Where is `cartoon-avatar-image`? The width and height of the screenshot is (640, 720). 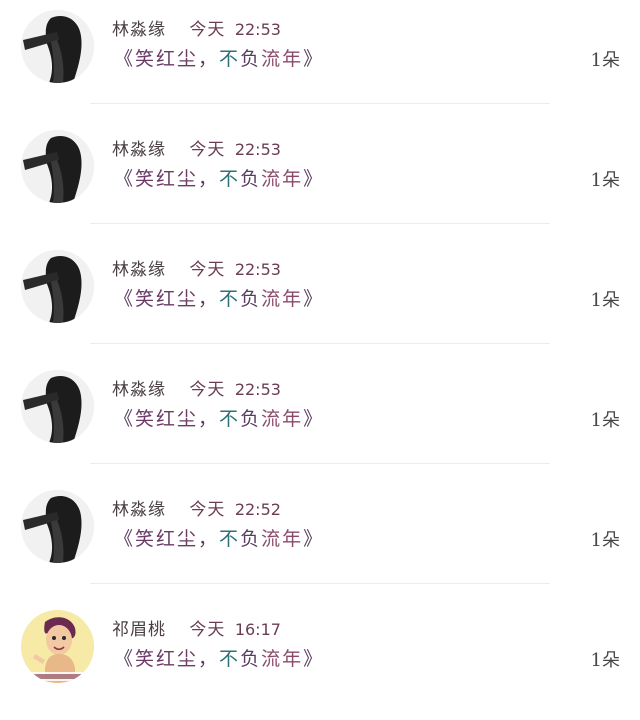
cartoon-avatar-image is located at coordinates (57, 646).